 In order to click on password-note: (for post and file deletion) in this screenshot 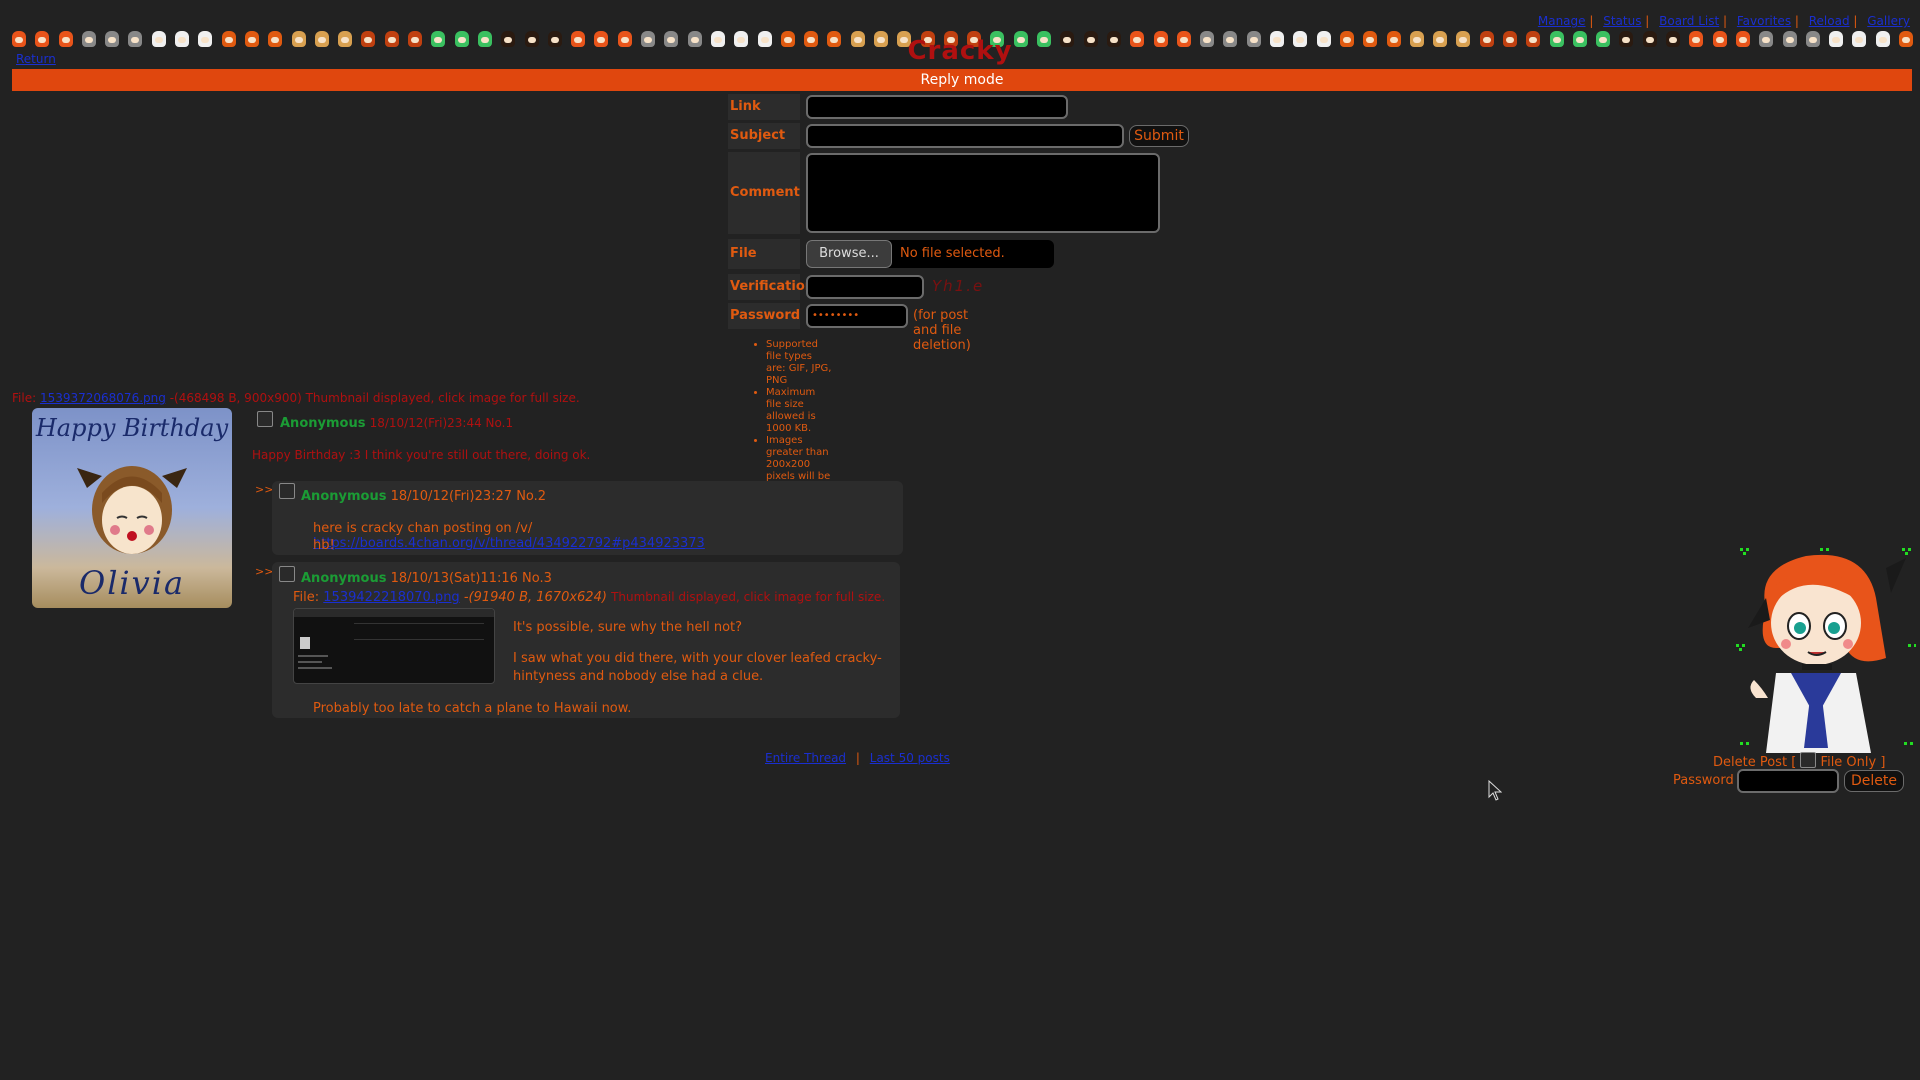, I will do `click(942, 330)`.